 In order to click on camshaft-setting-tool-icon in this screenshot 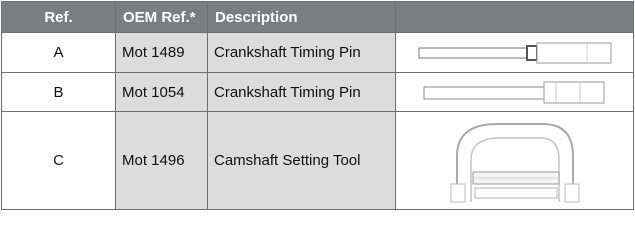, I will do `click(514, 162)`.